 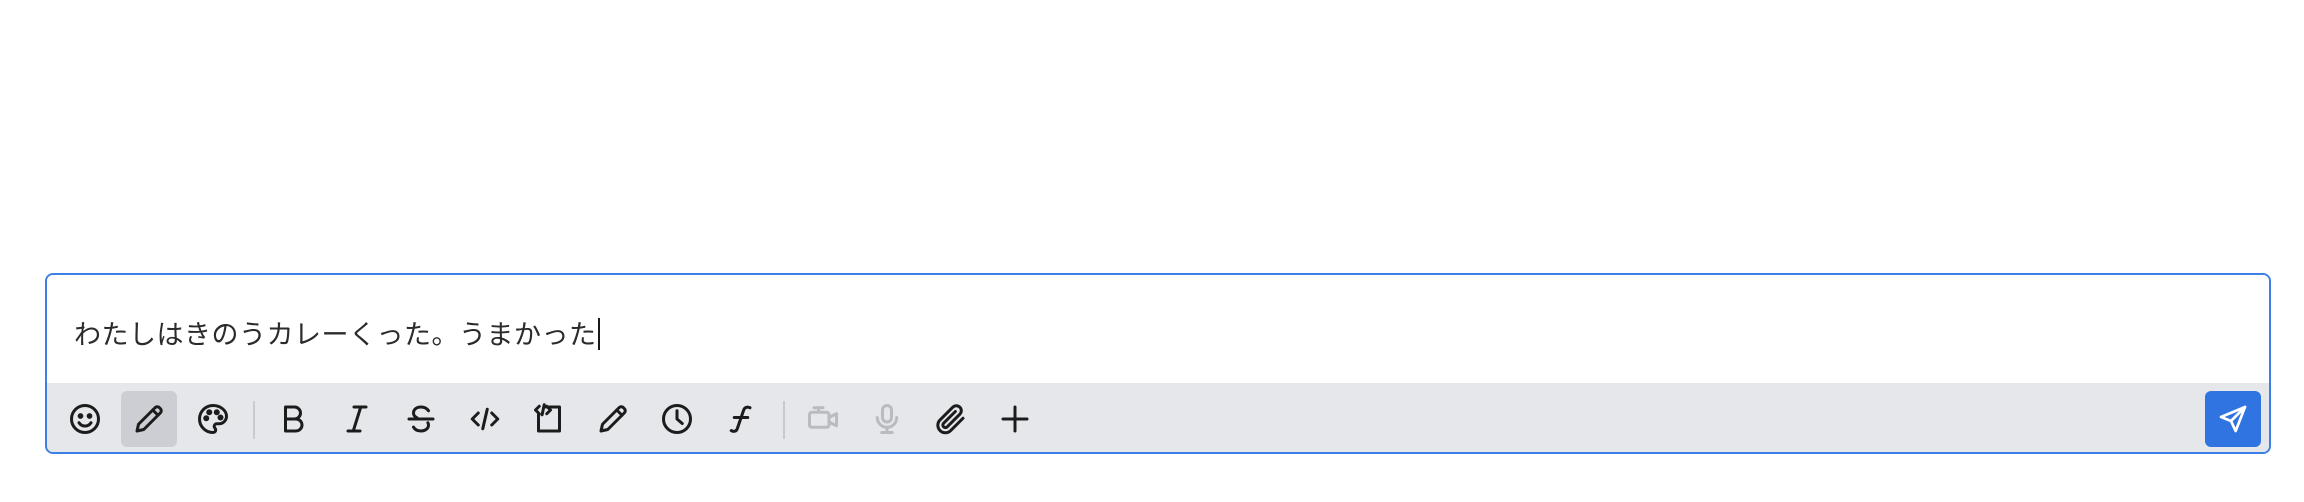 I want to click on message-text-content: わたしはきのうカレーくった。うまかった, so click(x=335, y=335).